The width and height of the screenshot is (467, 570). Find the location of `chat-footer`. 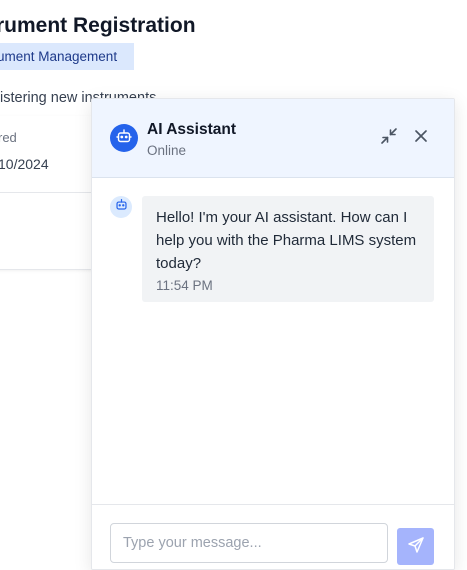

chat-footer is located at coordinates (273, 536).